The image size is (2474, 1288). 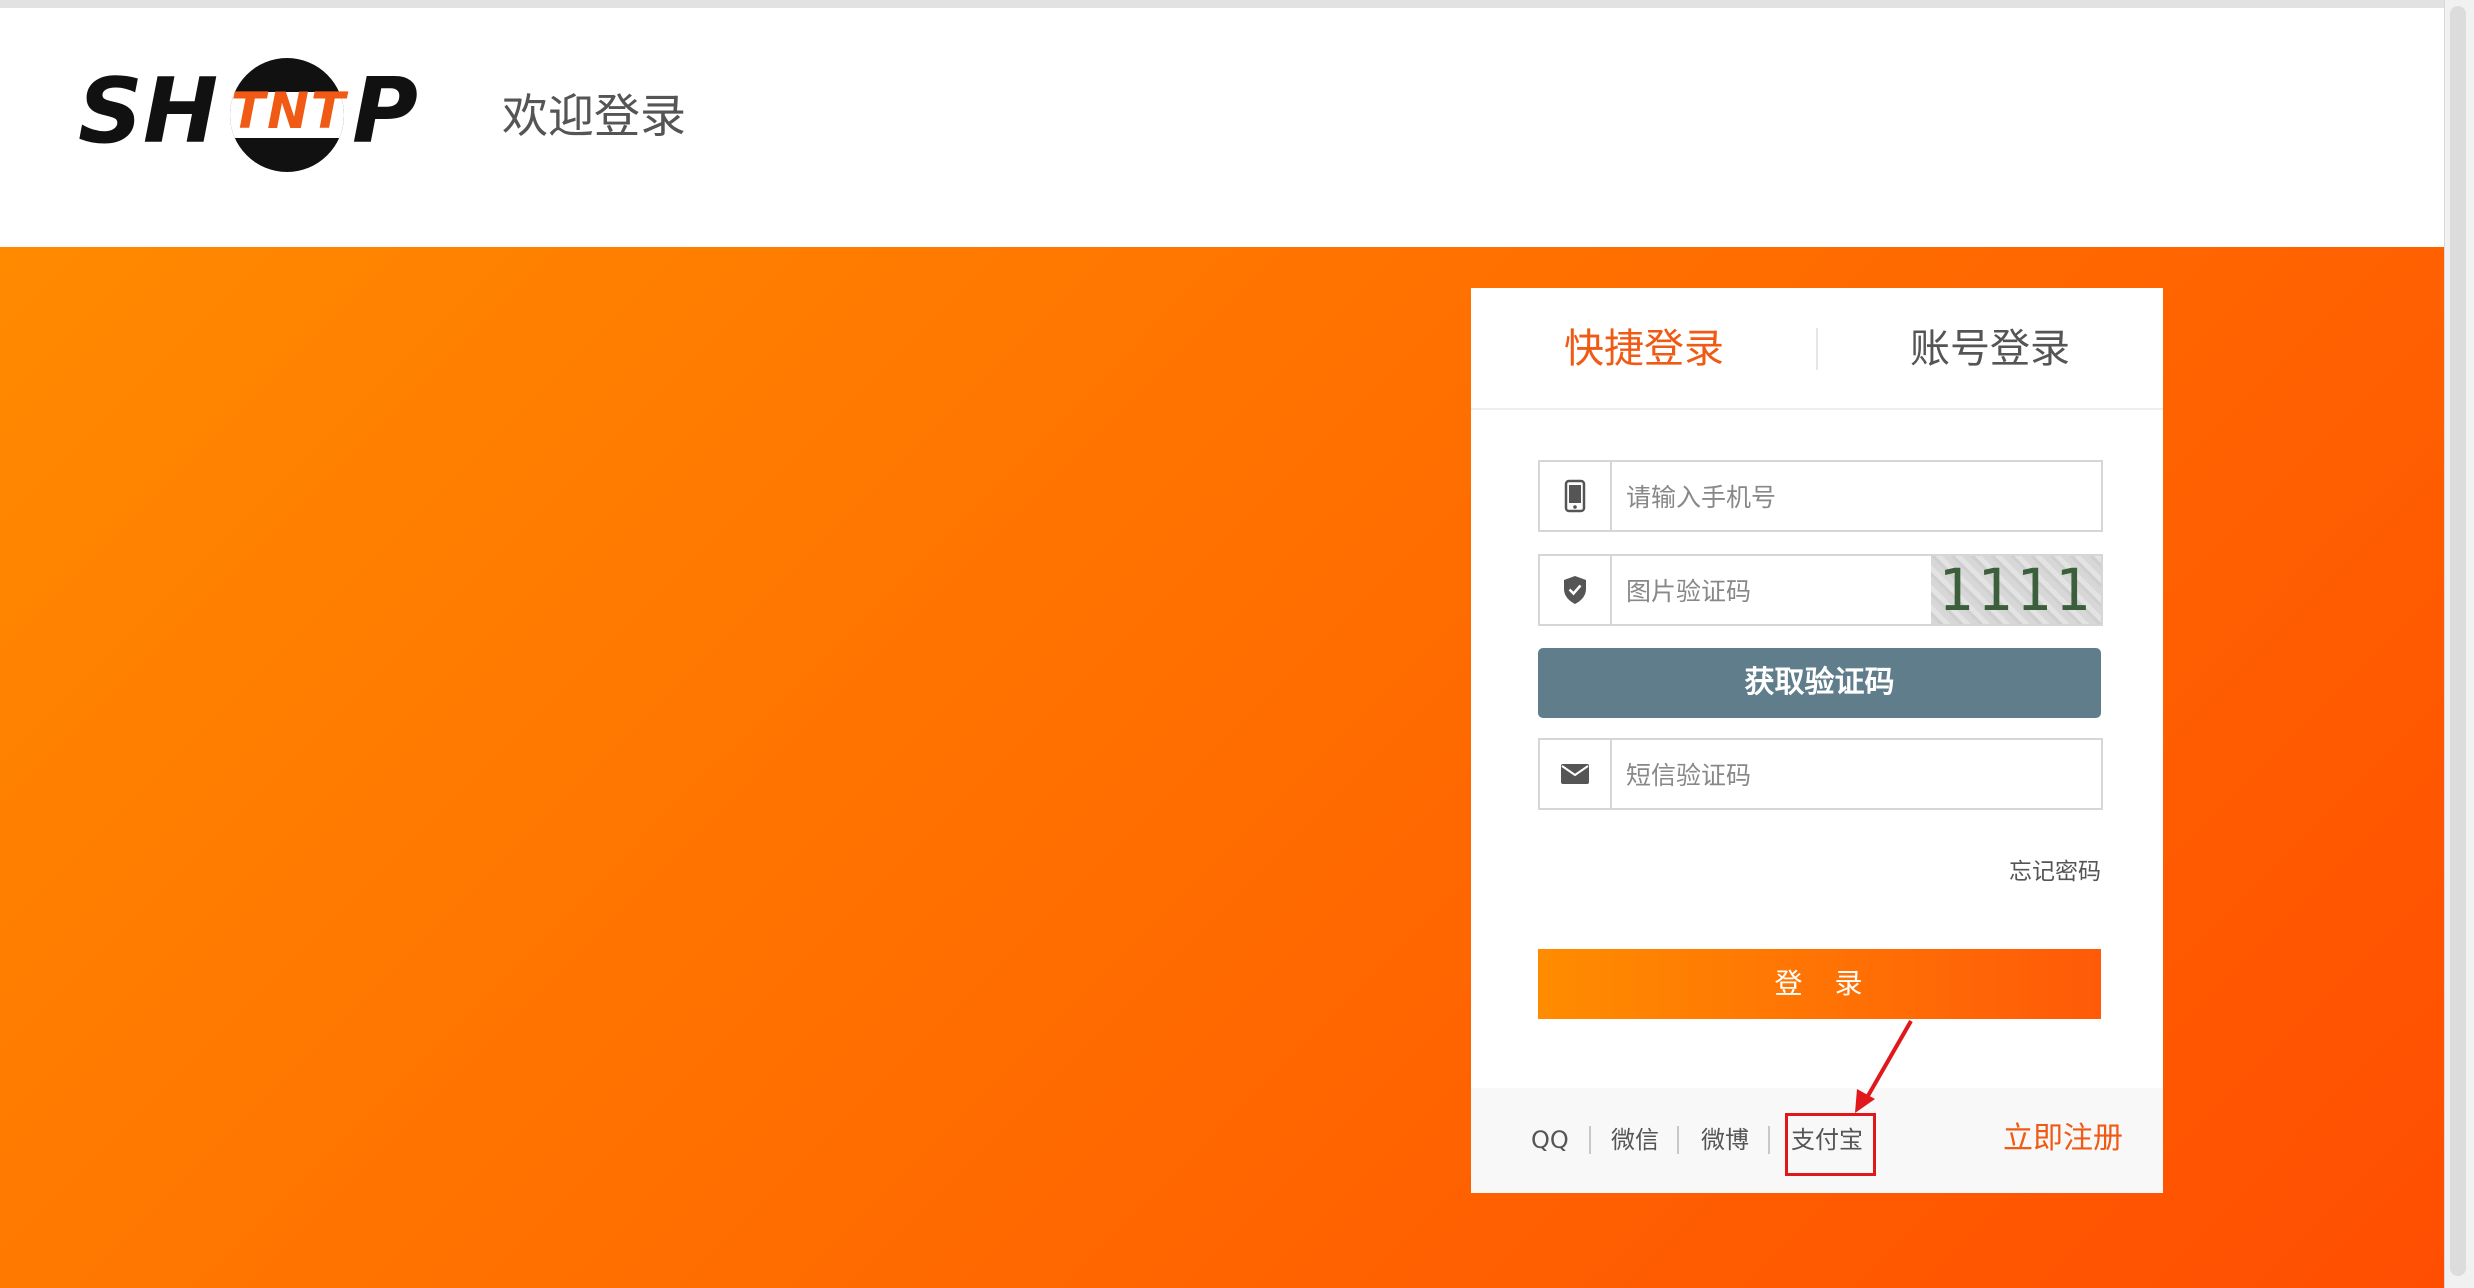 I want to click on page-title: 欢迎登录, so click(x=594, y=116).